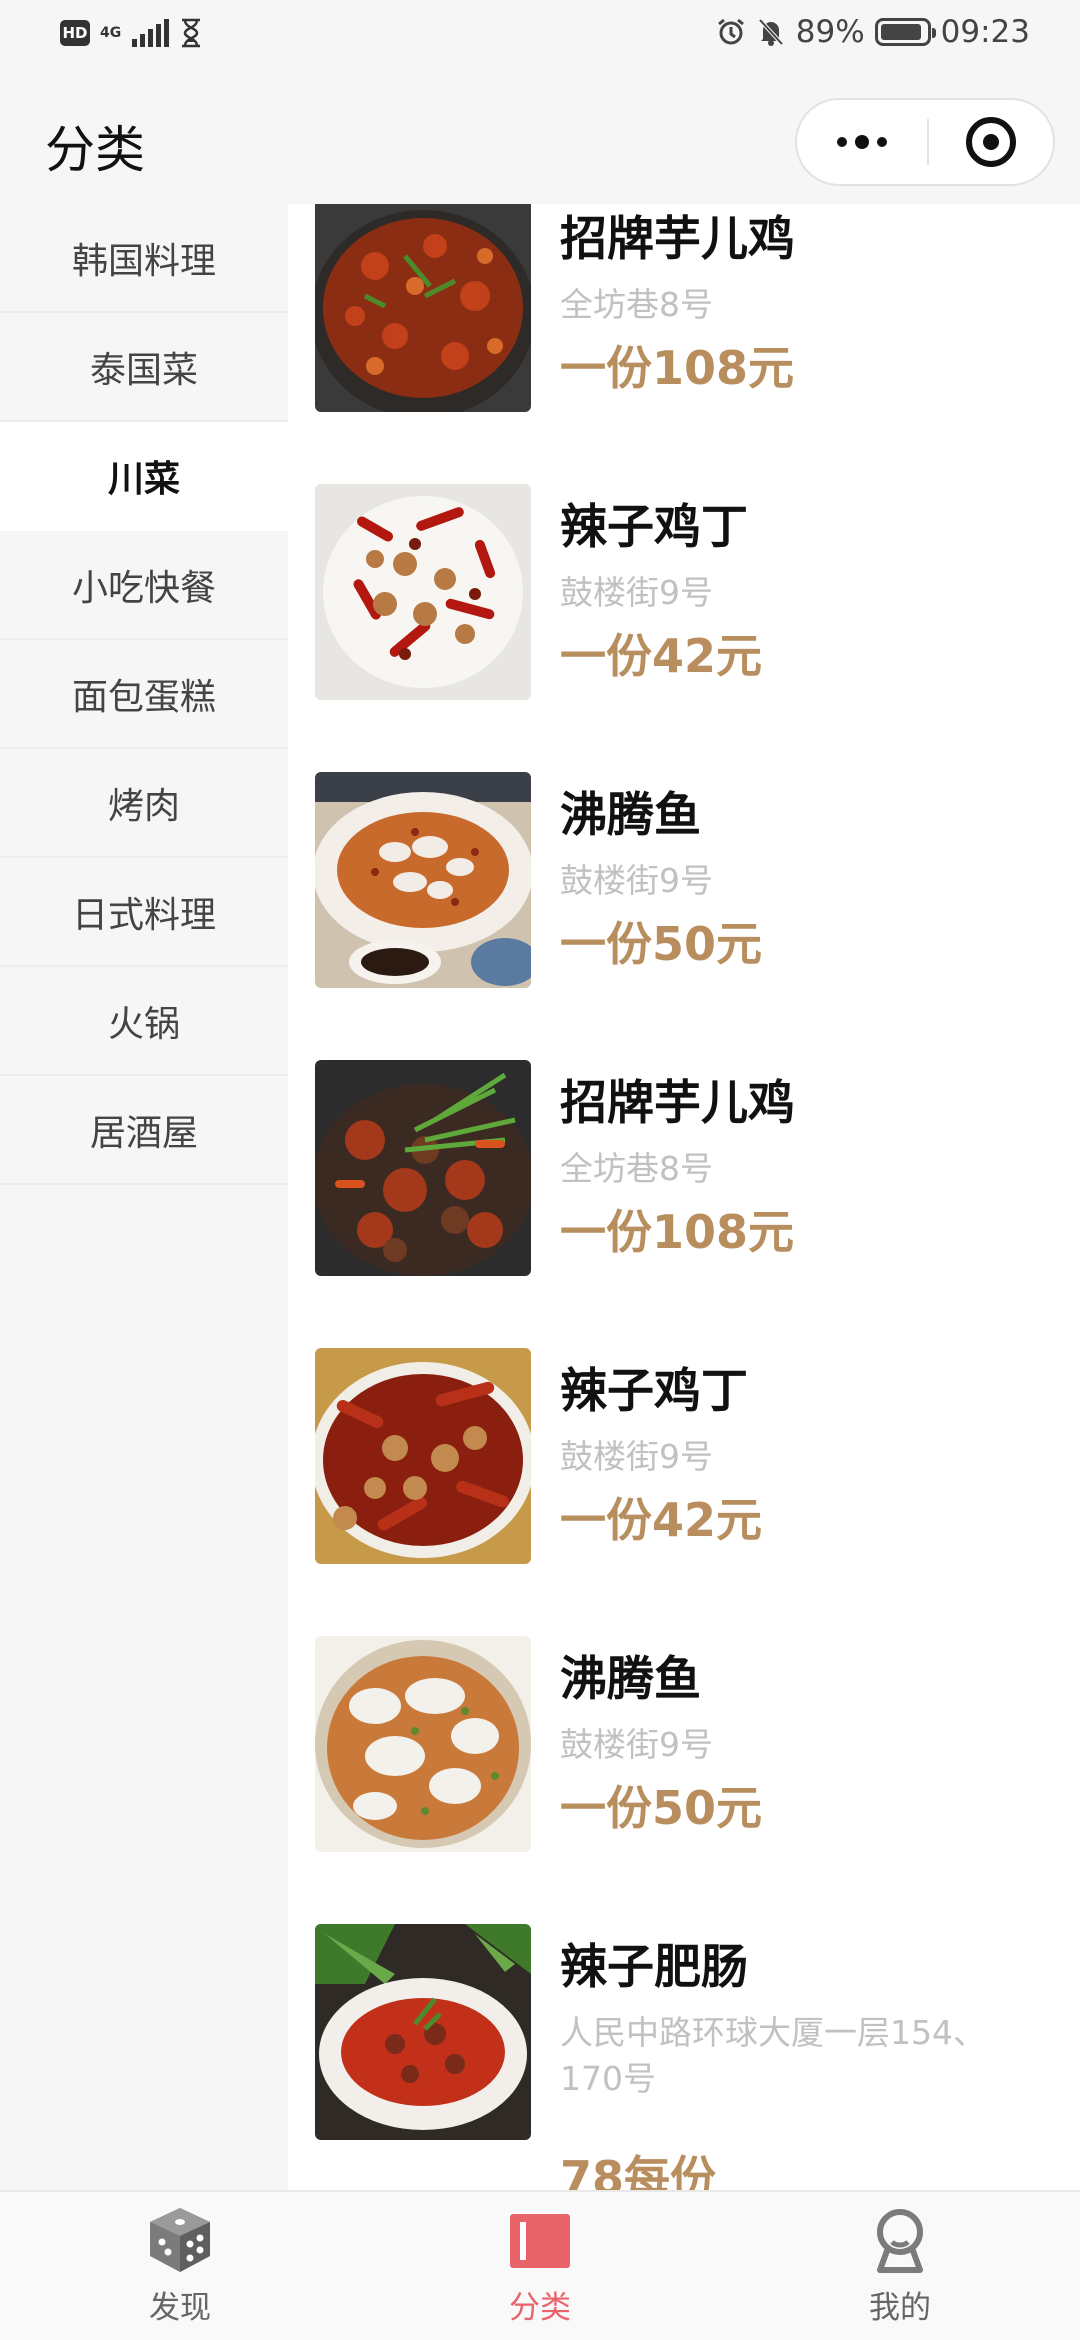 The image size is (1080, 2340). What do you see at coordinates (540, 2308) in the screenshot?
I see `tab-label: 分类` at bounding box center [540, 2308].